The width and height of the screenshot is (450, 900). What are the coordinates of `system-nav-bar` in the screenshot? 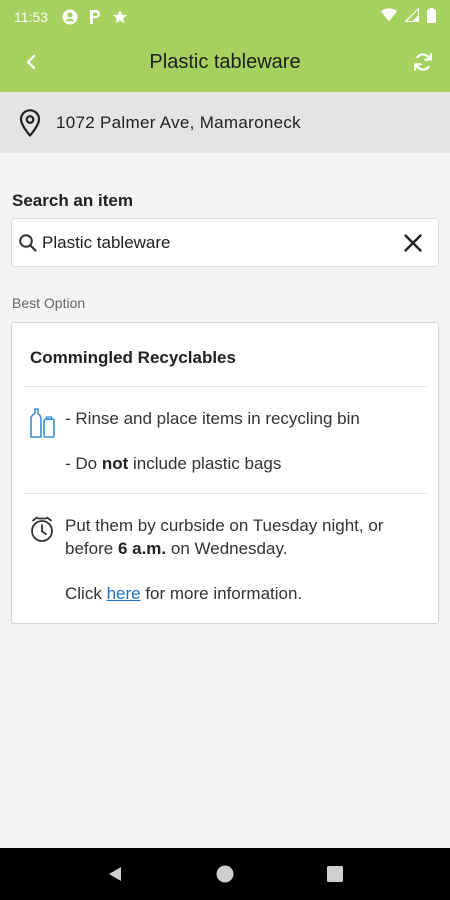 It's located at (225, 874).